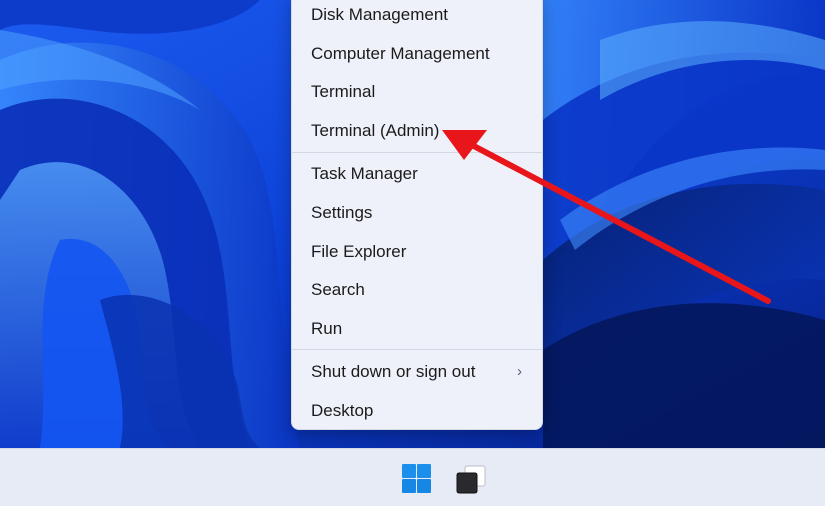 Image resolution: width=825 pixels, height=506 pixels. I want to click on menu-item-label: Computer Management, so click(400, 53).